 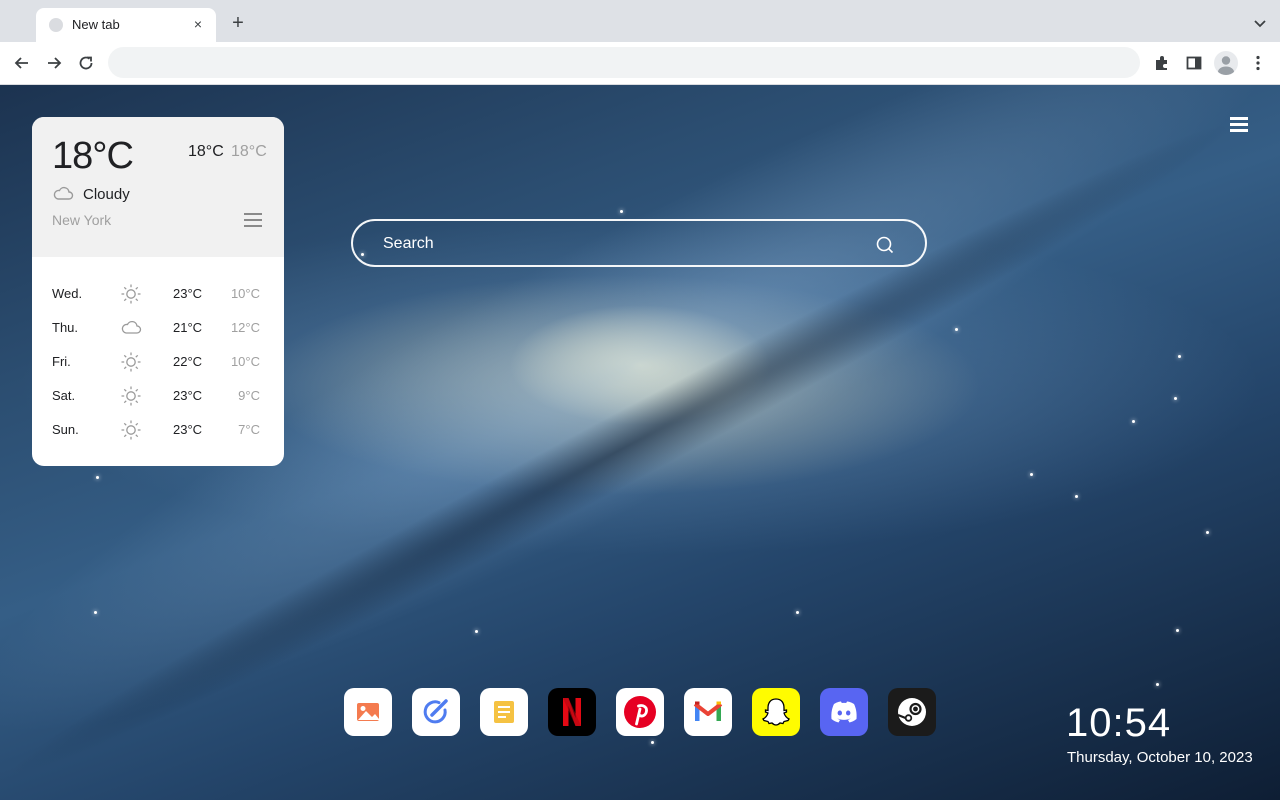 What do you see at coordinates (1239, 124) in the screenshot?
I see `page-menu-icon` at bounding box center [1239, 124].